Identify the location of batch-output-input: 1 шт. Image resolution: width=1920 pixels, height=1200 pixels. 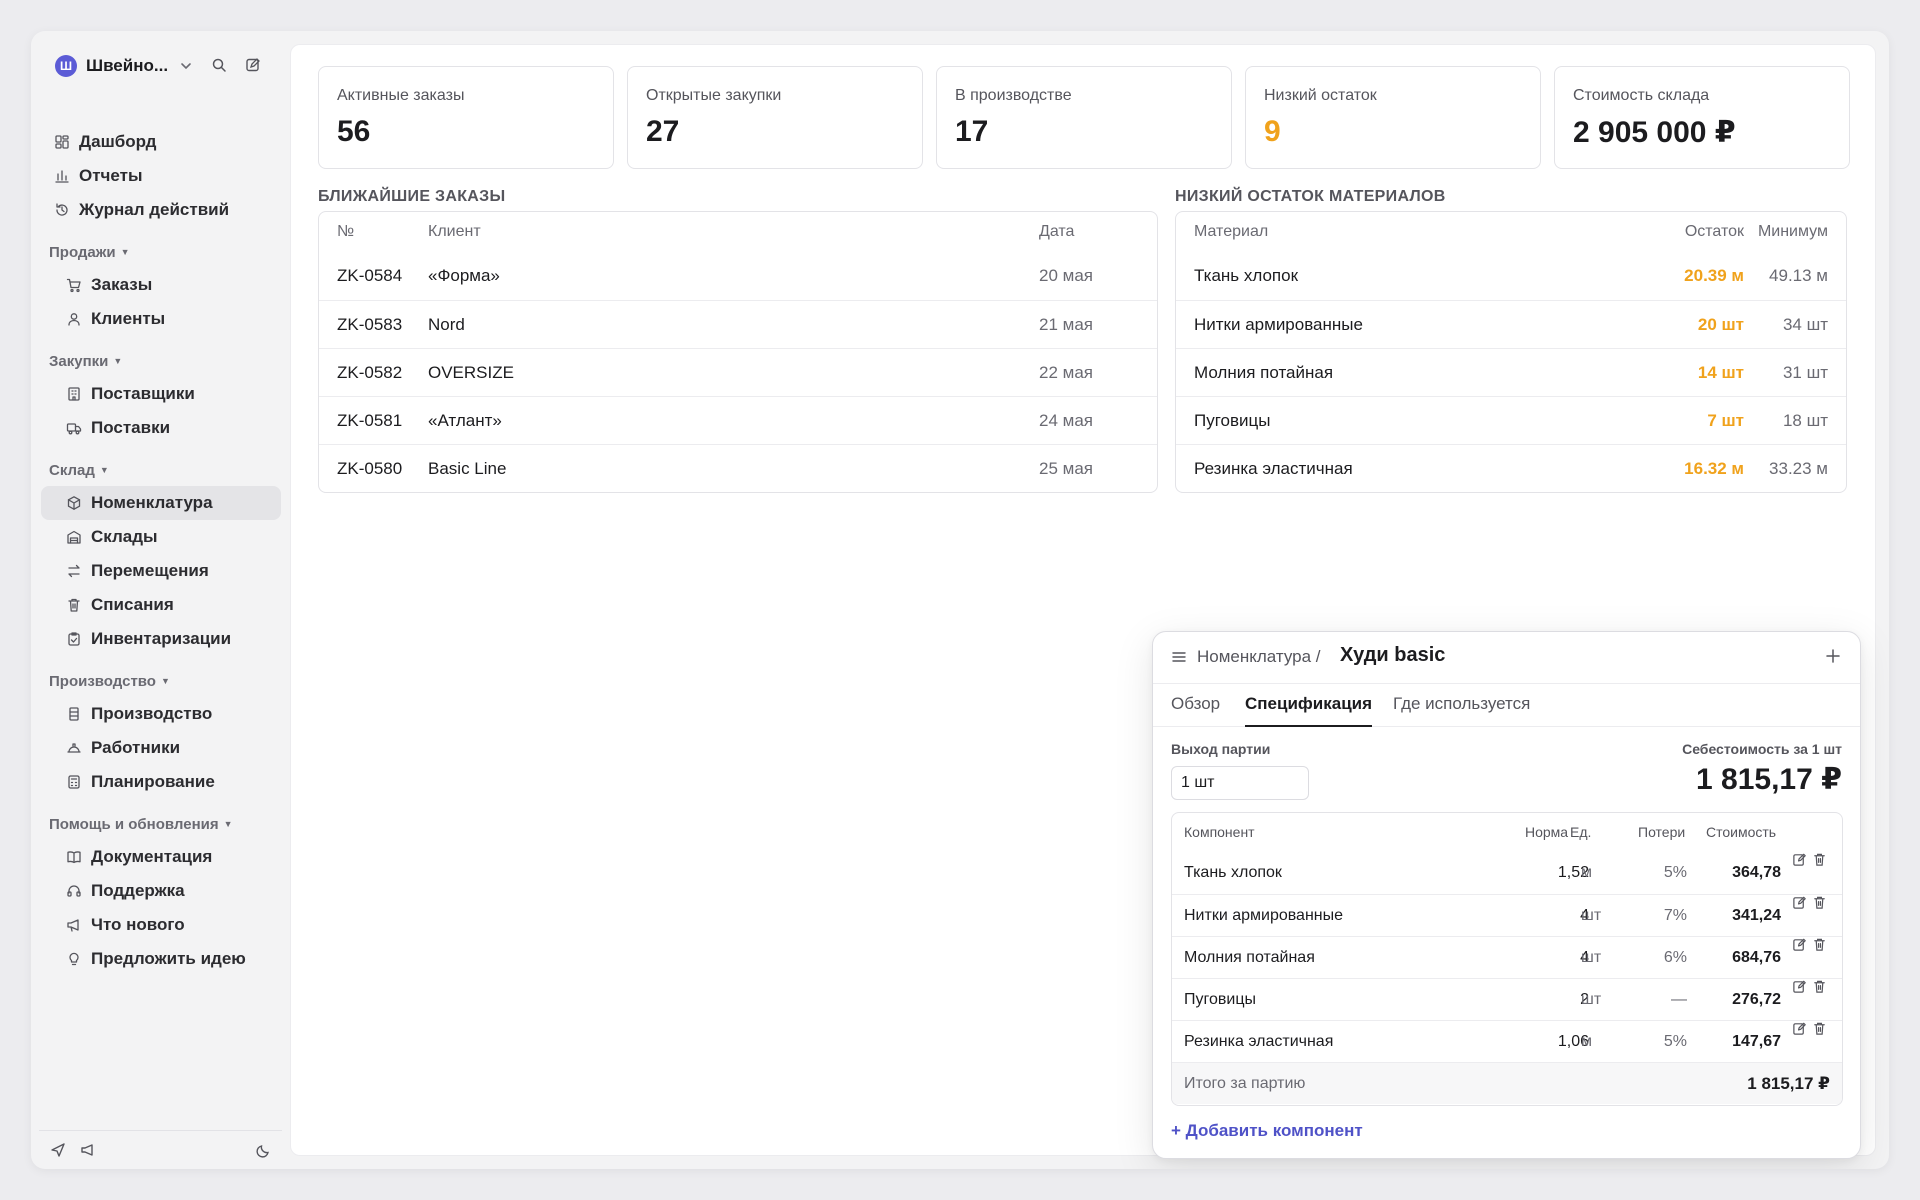
(1240, 783).